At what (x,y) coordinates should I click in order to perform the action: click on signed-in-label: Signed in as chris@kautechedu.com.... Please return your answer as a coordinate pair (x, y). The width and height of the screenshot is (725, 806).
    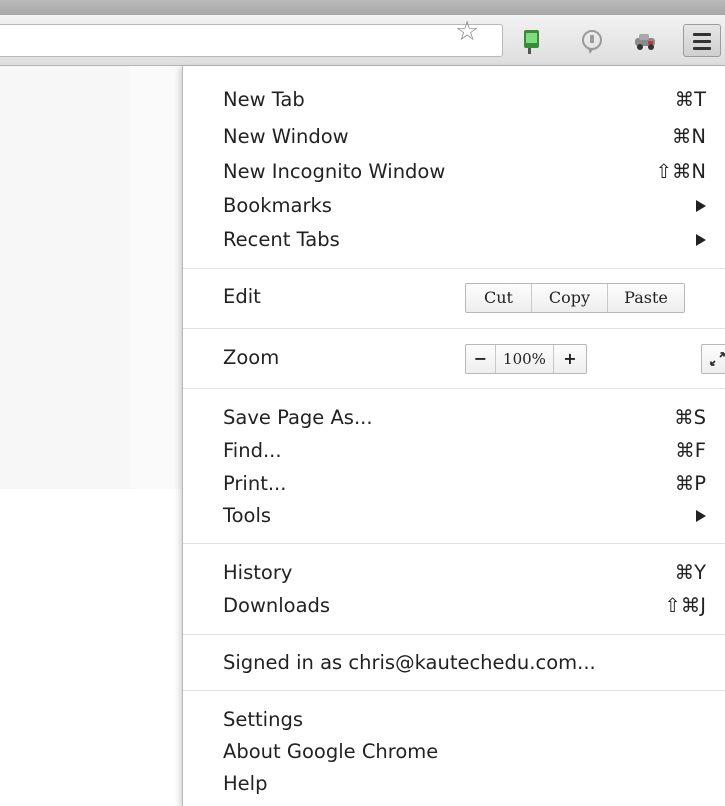
    Looking at the image, I should click on (409, 662).